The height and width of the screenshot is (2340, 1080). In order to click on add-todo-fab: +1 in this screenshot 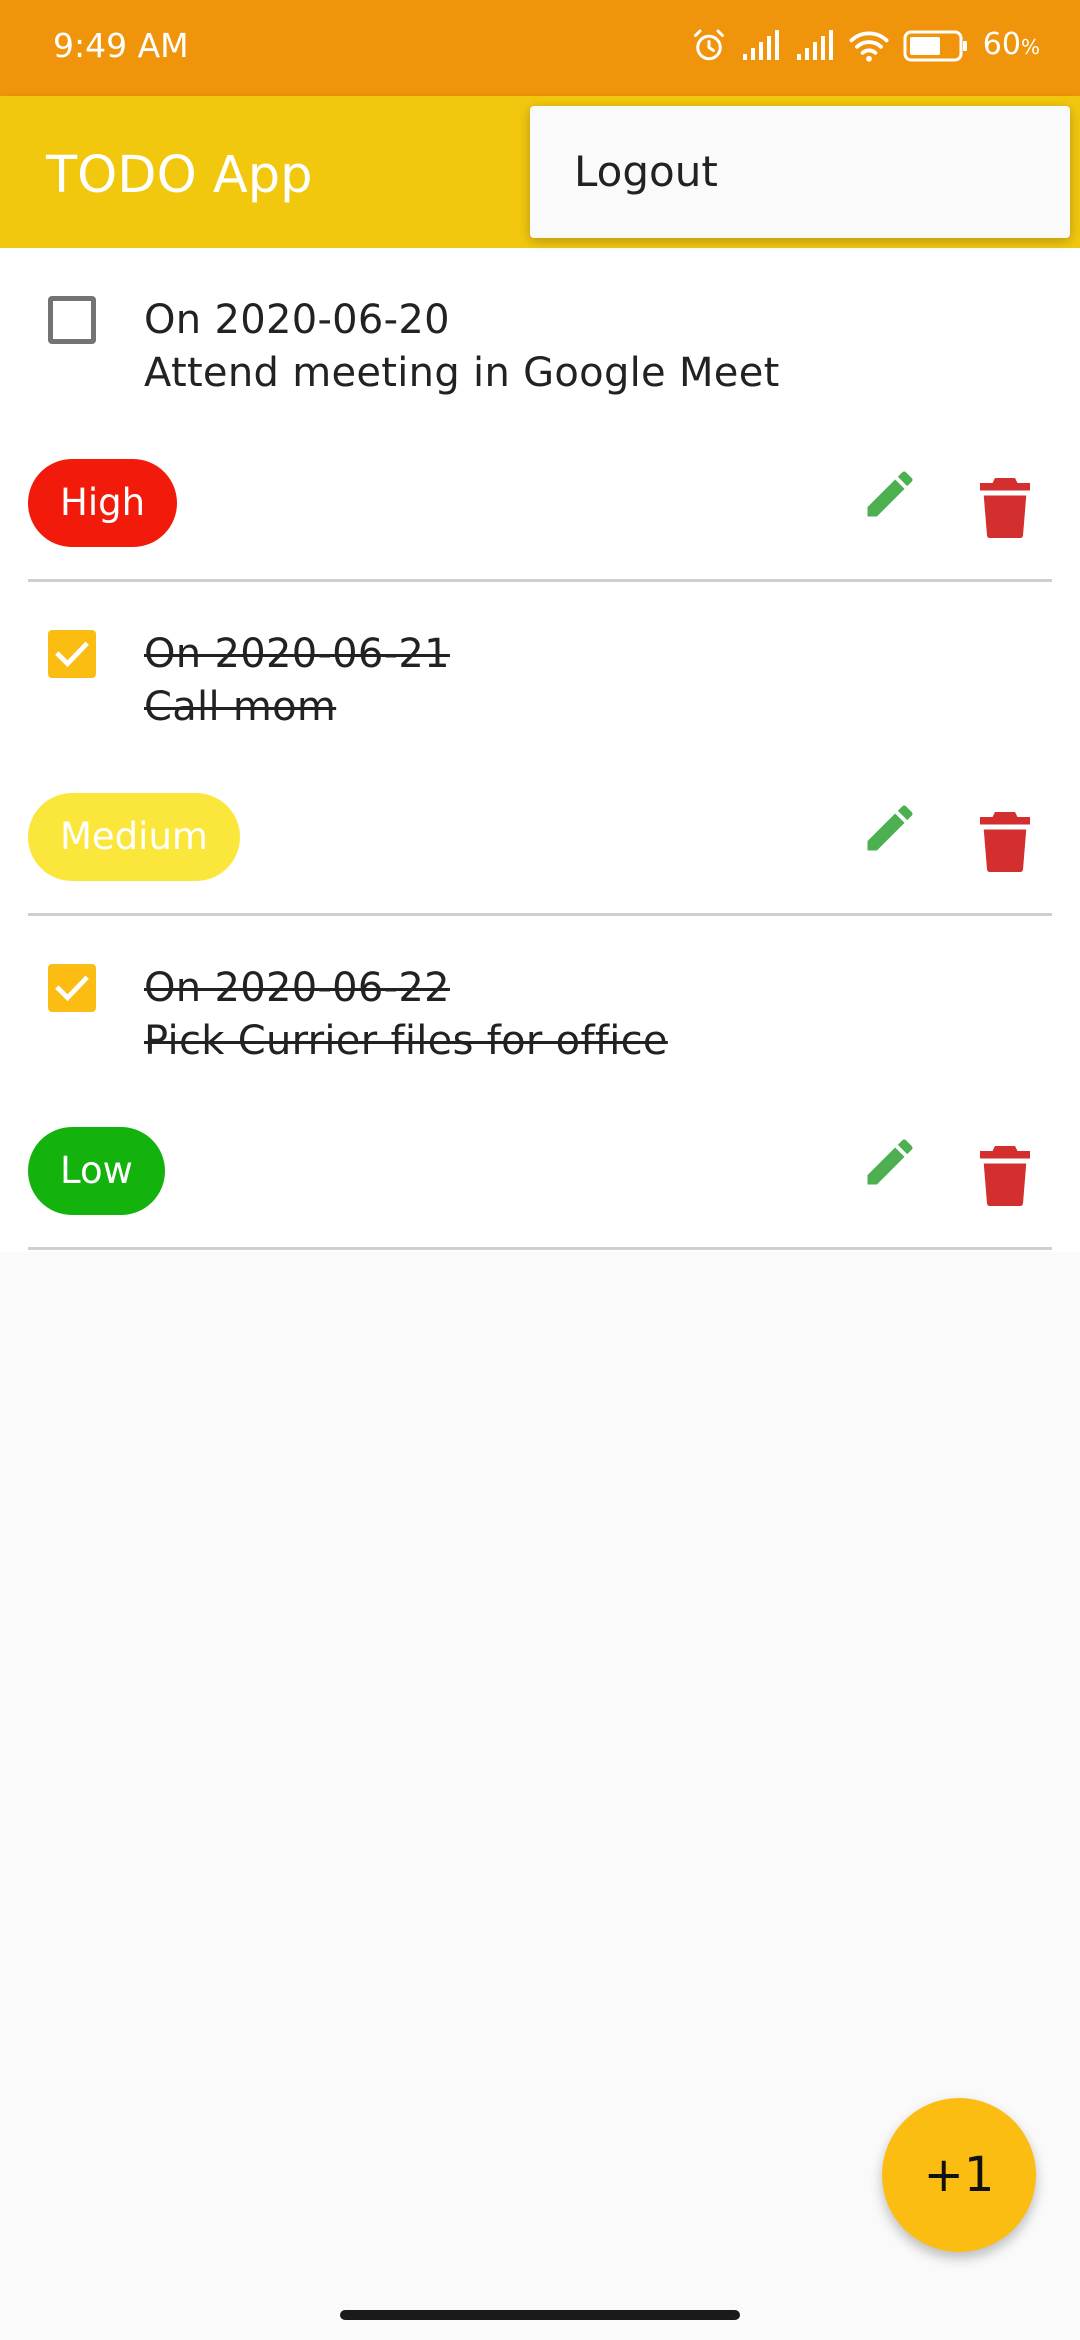, I will do `click(959, 2175)`.